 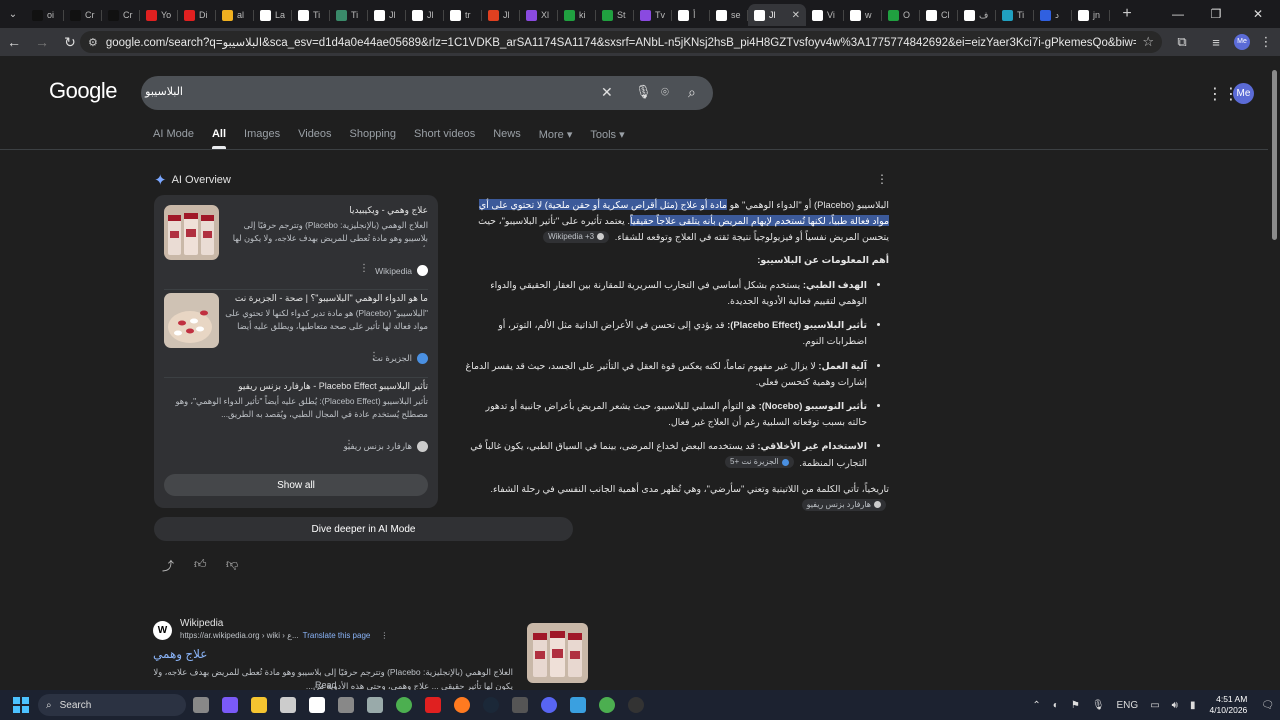 What do you see at coordinates (539, 15) in the screenshot?
I see `tab: Xl` at bounding box center [539, 15].